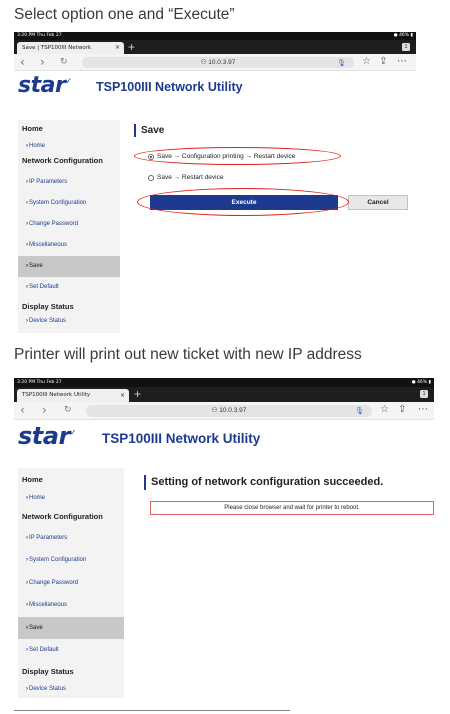 The image size is (450, 714). I want to click on tab-title: TSP100III Network Utility, so click(56, 395).